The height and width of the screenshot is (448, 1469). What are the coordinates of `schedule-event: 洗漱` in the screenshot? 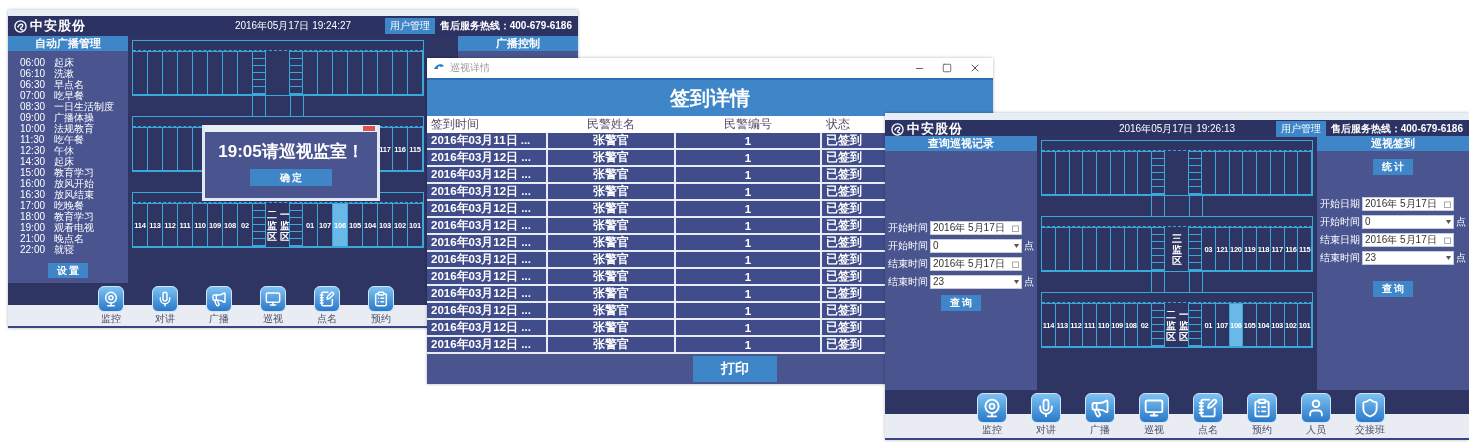 It's located at (64, 73).